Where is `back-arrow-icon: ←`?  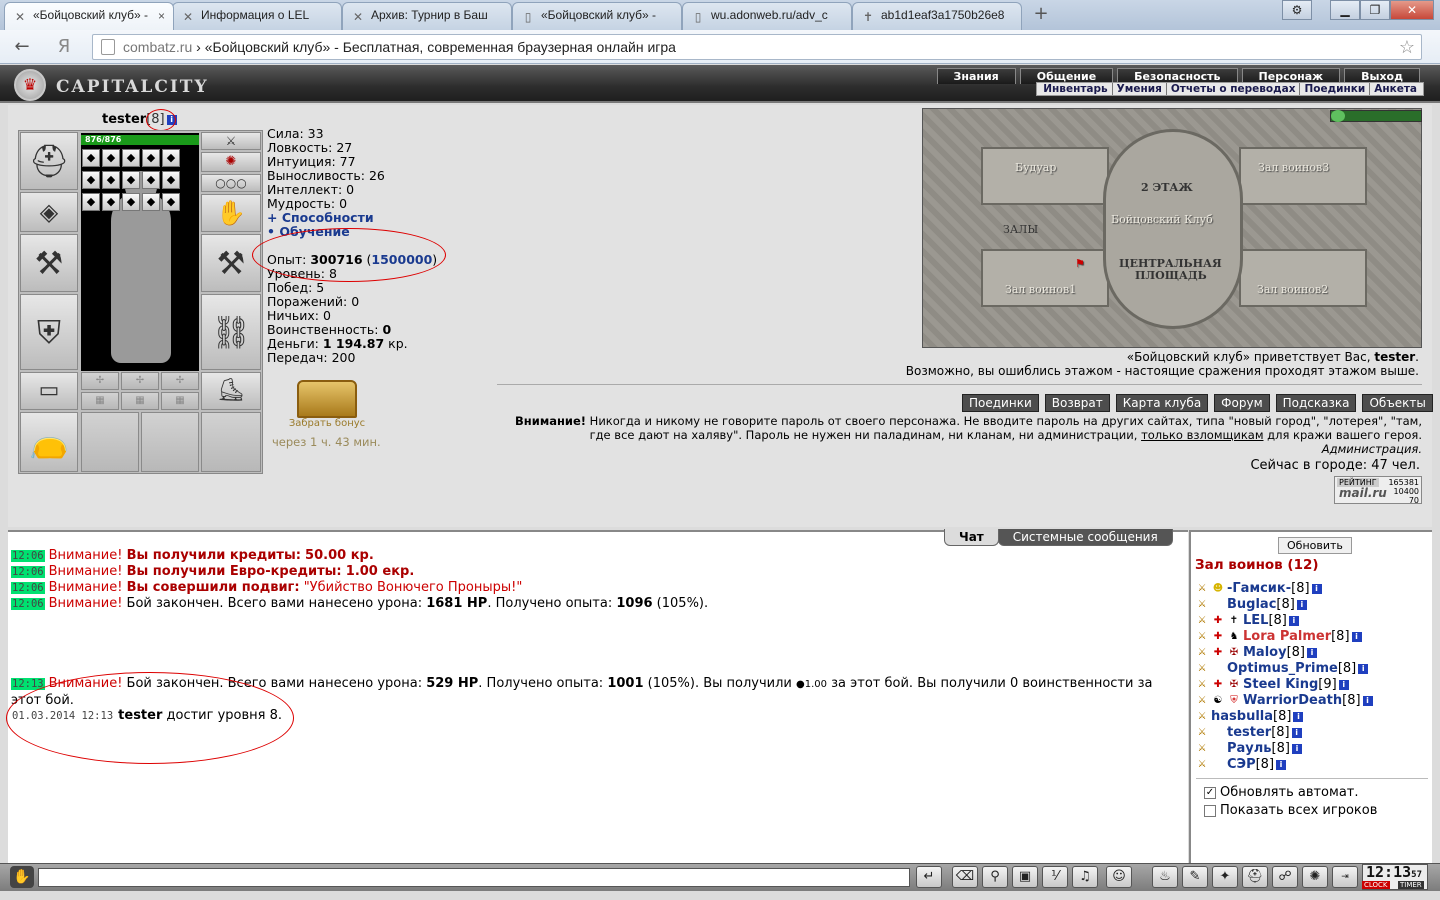 back-arrow-icon: ← is located at coordinates (22, 47).